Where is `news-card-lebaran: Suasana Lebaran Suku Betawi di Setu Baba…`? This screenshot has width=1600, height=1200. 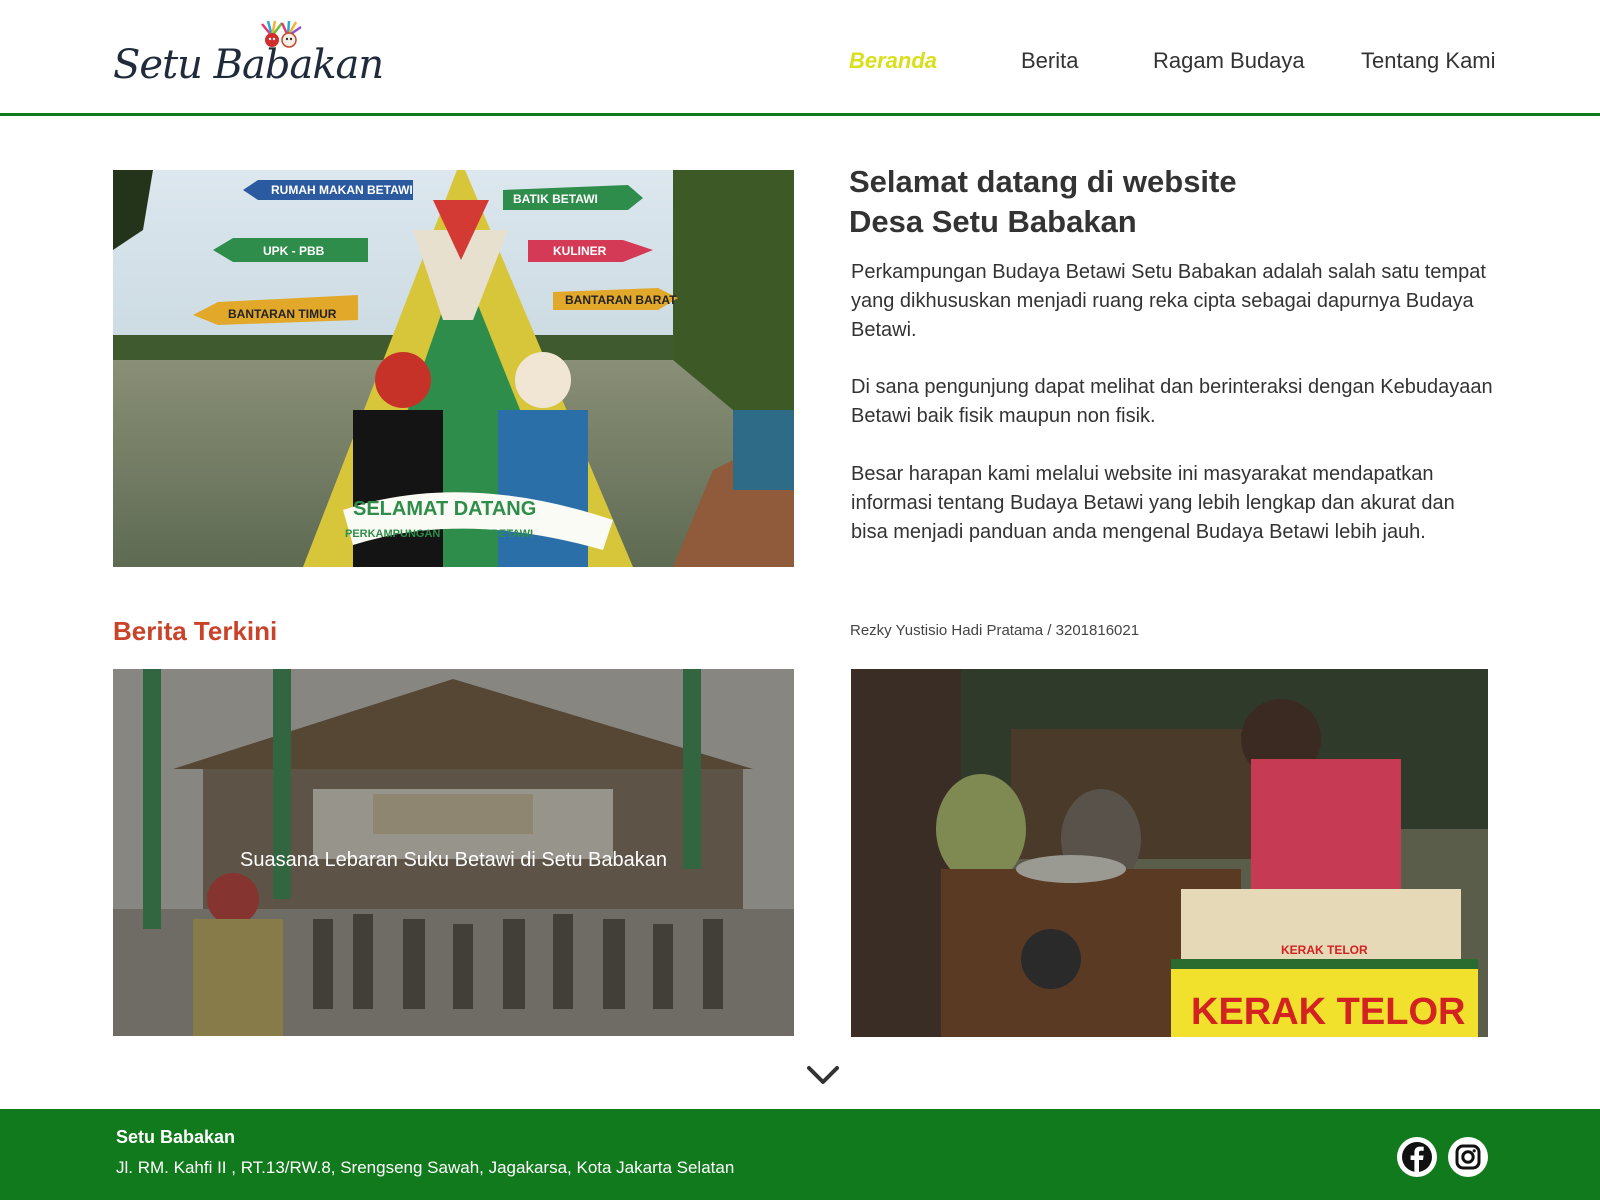 news-card-lebaran: Suasana Lebaran Suku Betawi di Setu Baba… is located at coordinates (453, 852).